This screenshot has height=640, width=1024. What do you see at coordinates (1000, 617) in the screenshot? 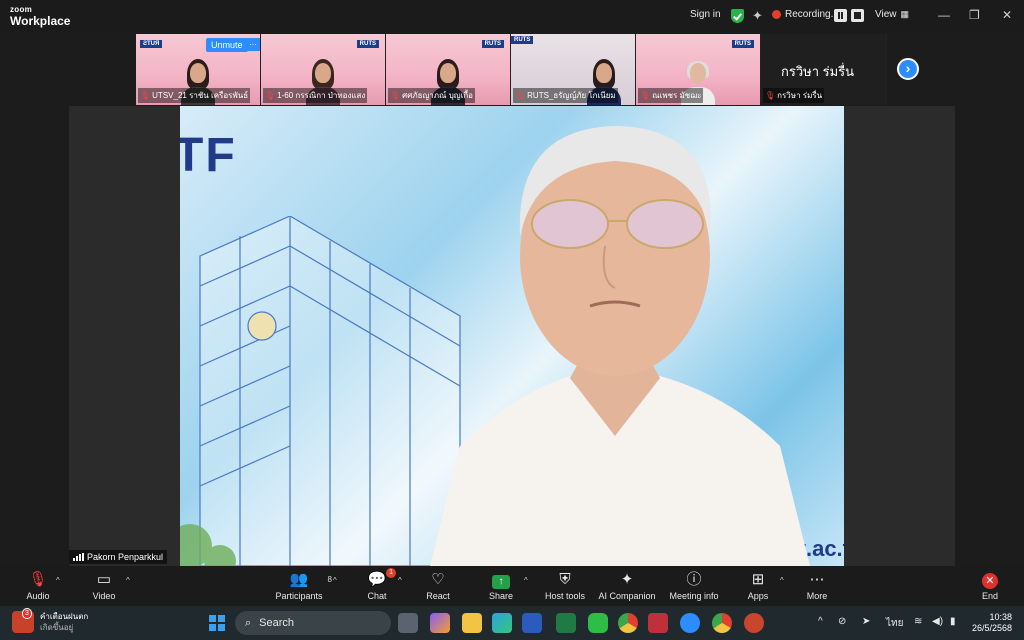
I see `clock-time: 10:38` at bounding box center [1000, 617].